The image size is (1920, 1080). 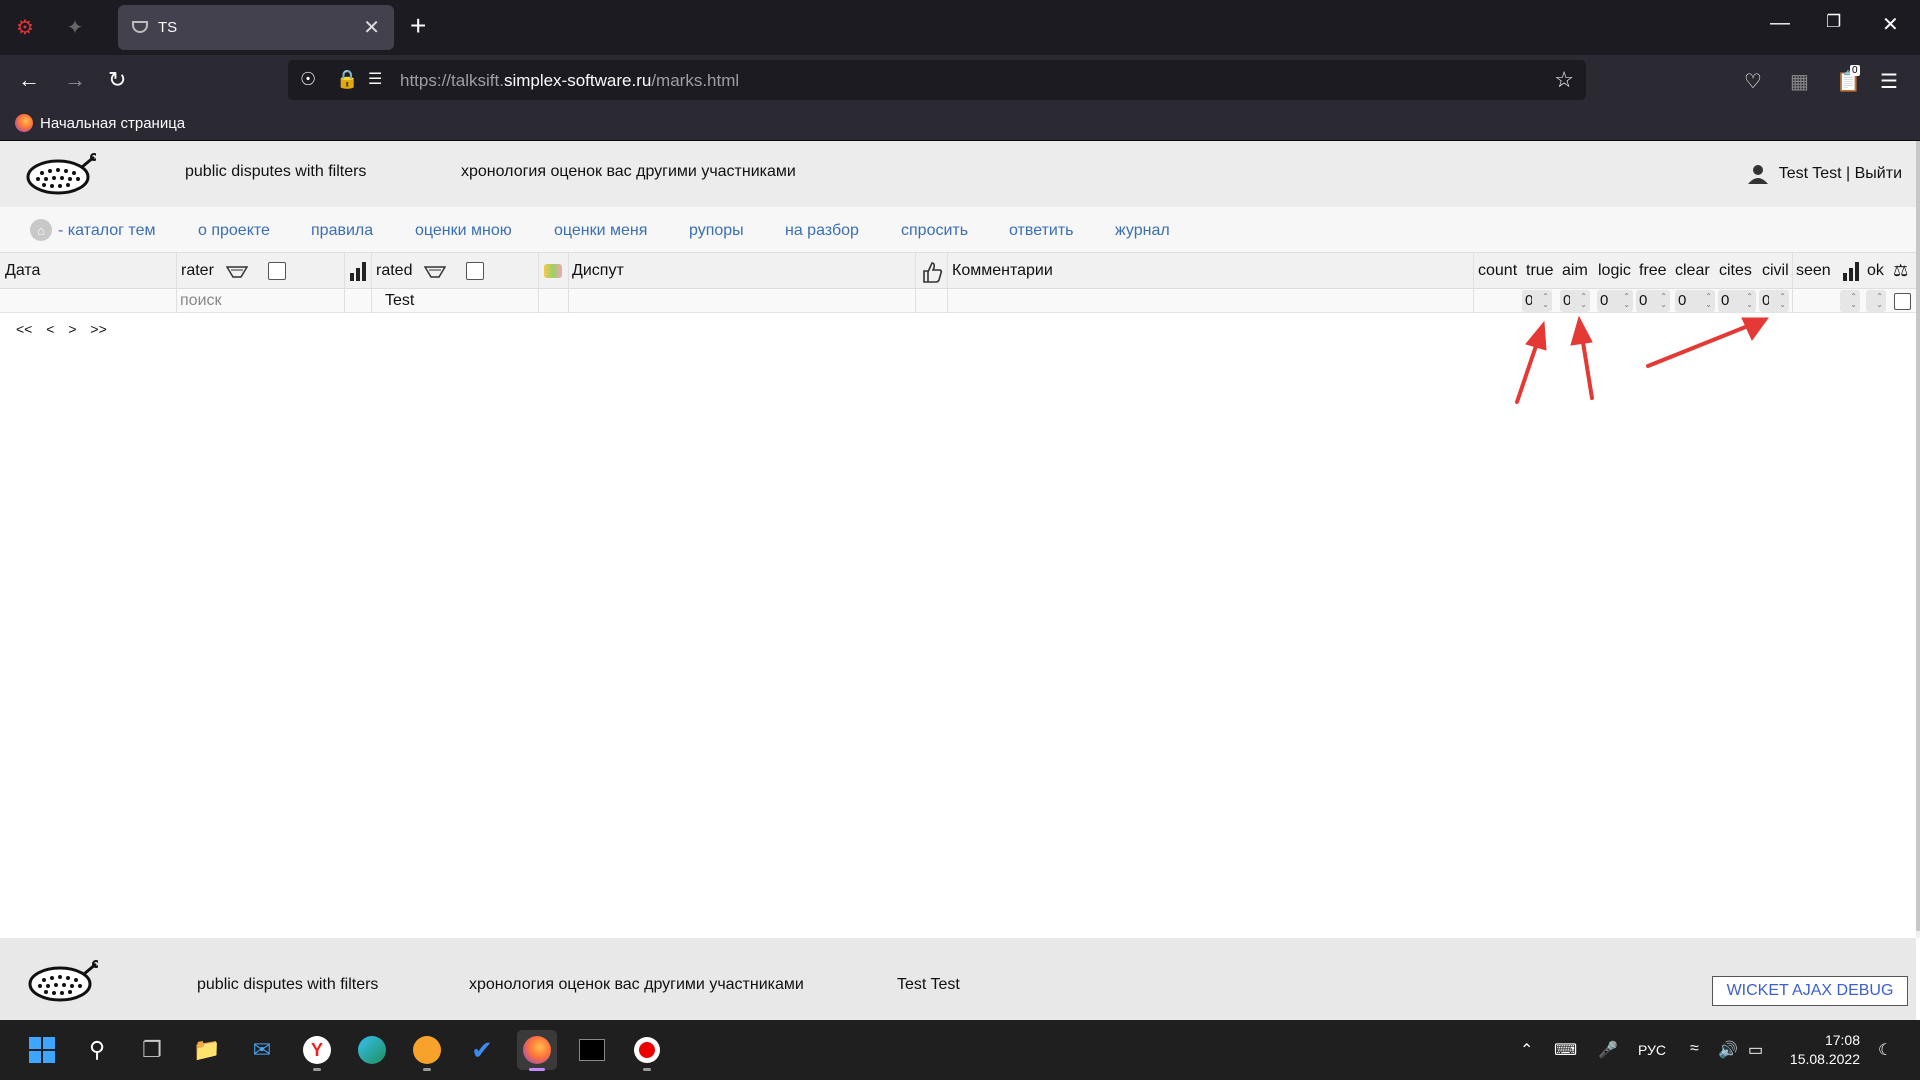 I want to click on pager-next: >, so click(x=72, y=329).